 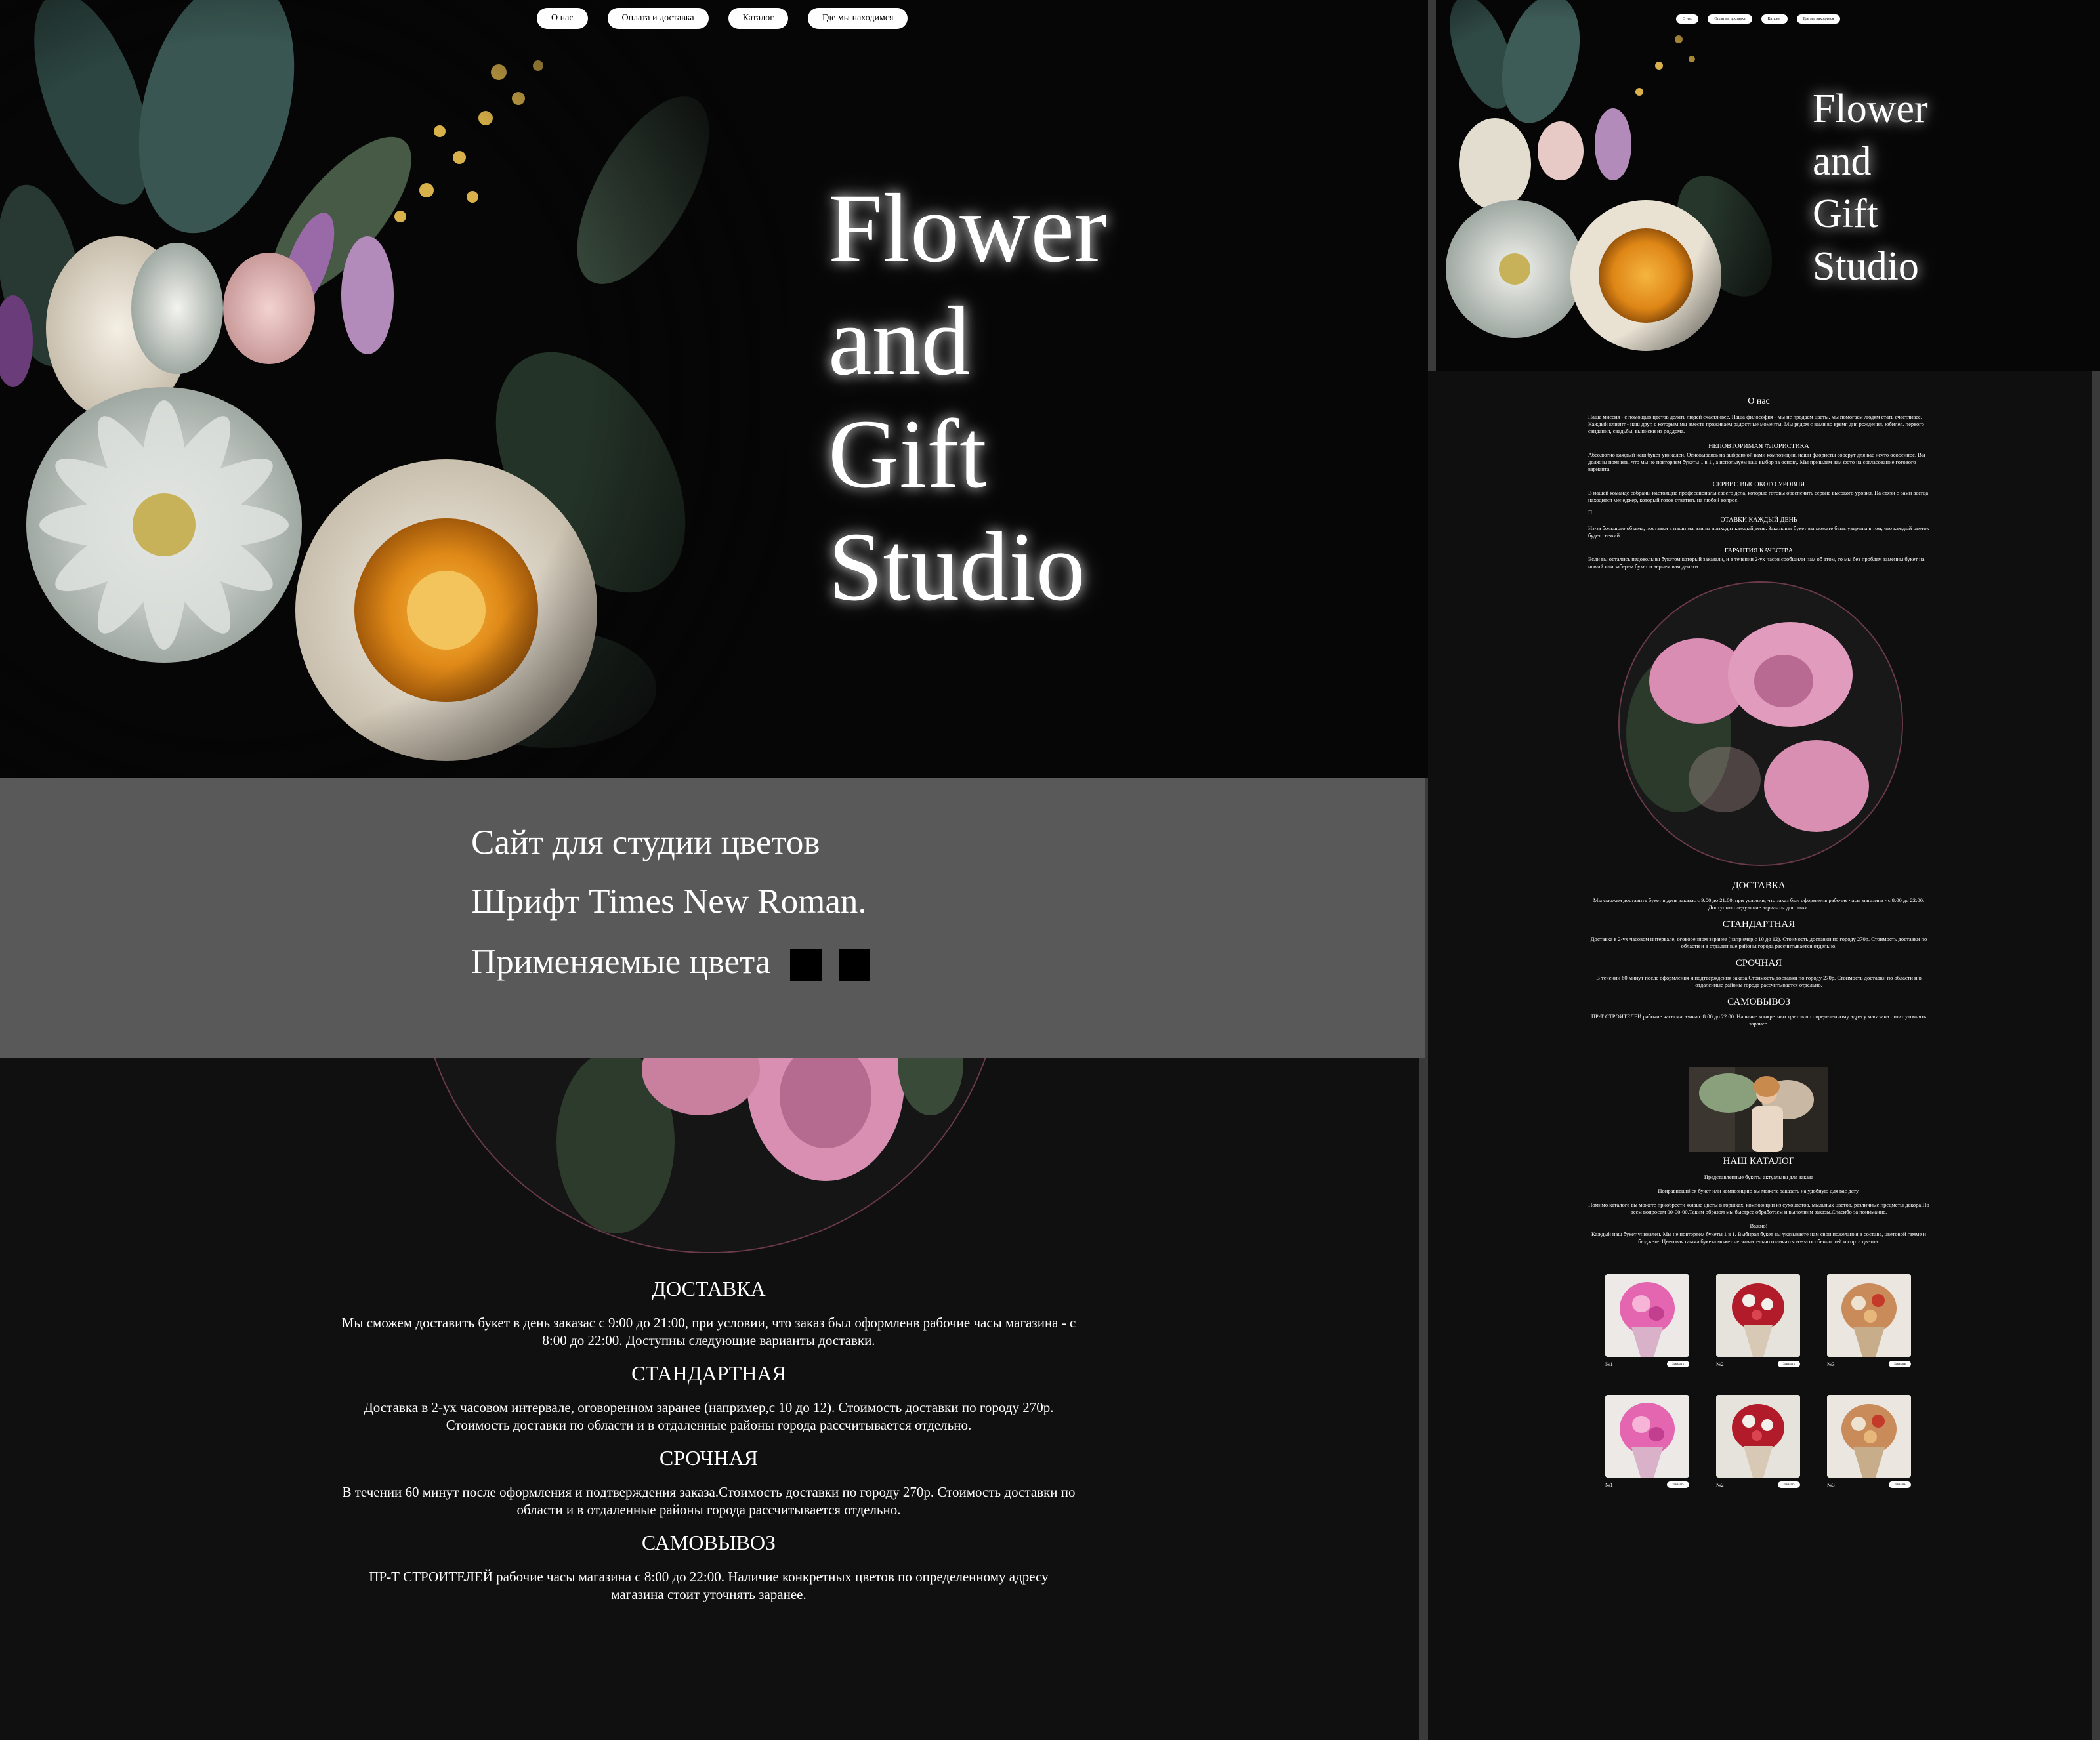 I want to click on about-block-heading: НЕПОВТОРИМАЯ ФЛОРИСТИКА, so click(x=1758, y=446).